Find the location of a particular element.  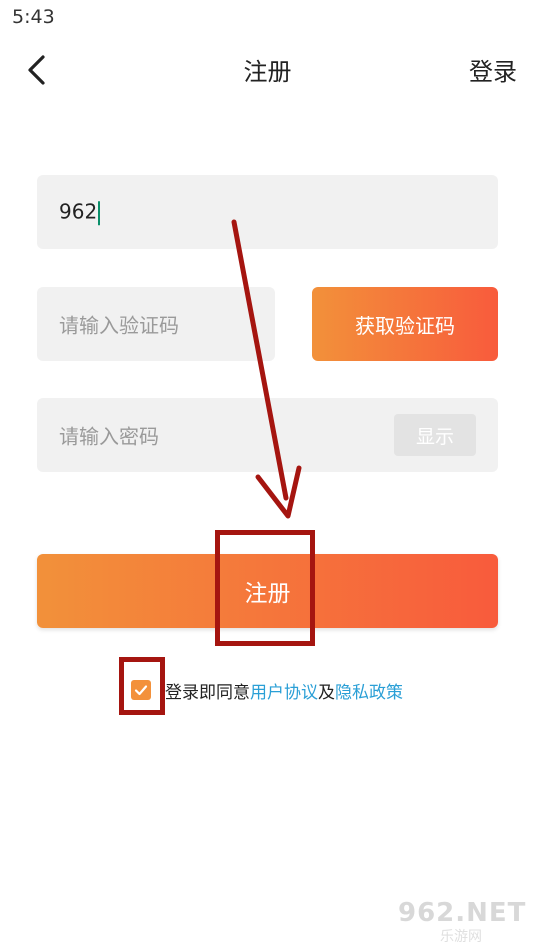

watermark-main: 962.NET is located at coordinates (462, 913).